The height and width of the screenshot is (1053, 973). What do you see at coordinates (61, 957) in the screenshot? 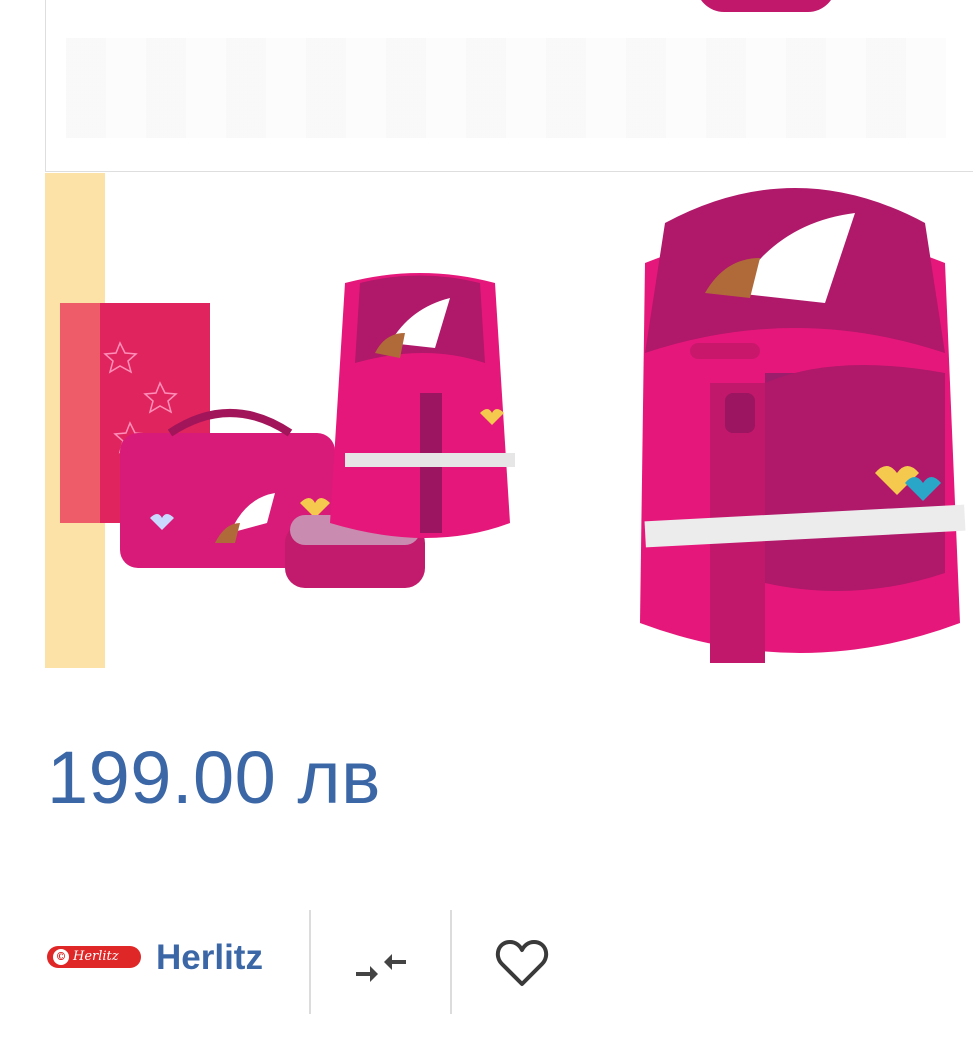
I see `brand-logo-mark: ©` at bounding box center [61, 957].